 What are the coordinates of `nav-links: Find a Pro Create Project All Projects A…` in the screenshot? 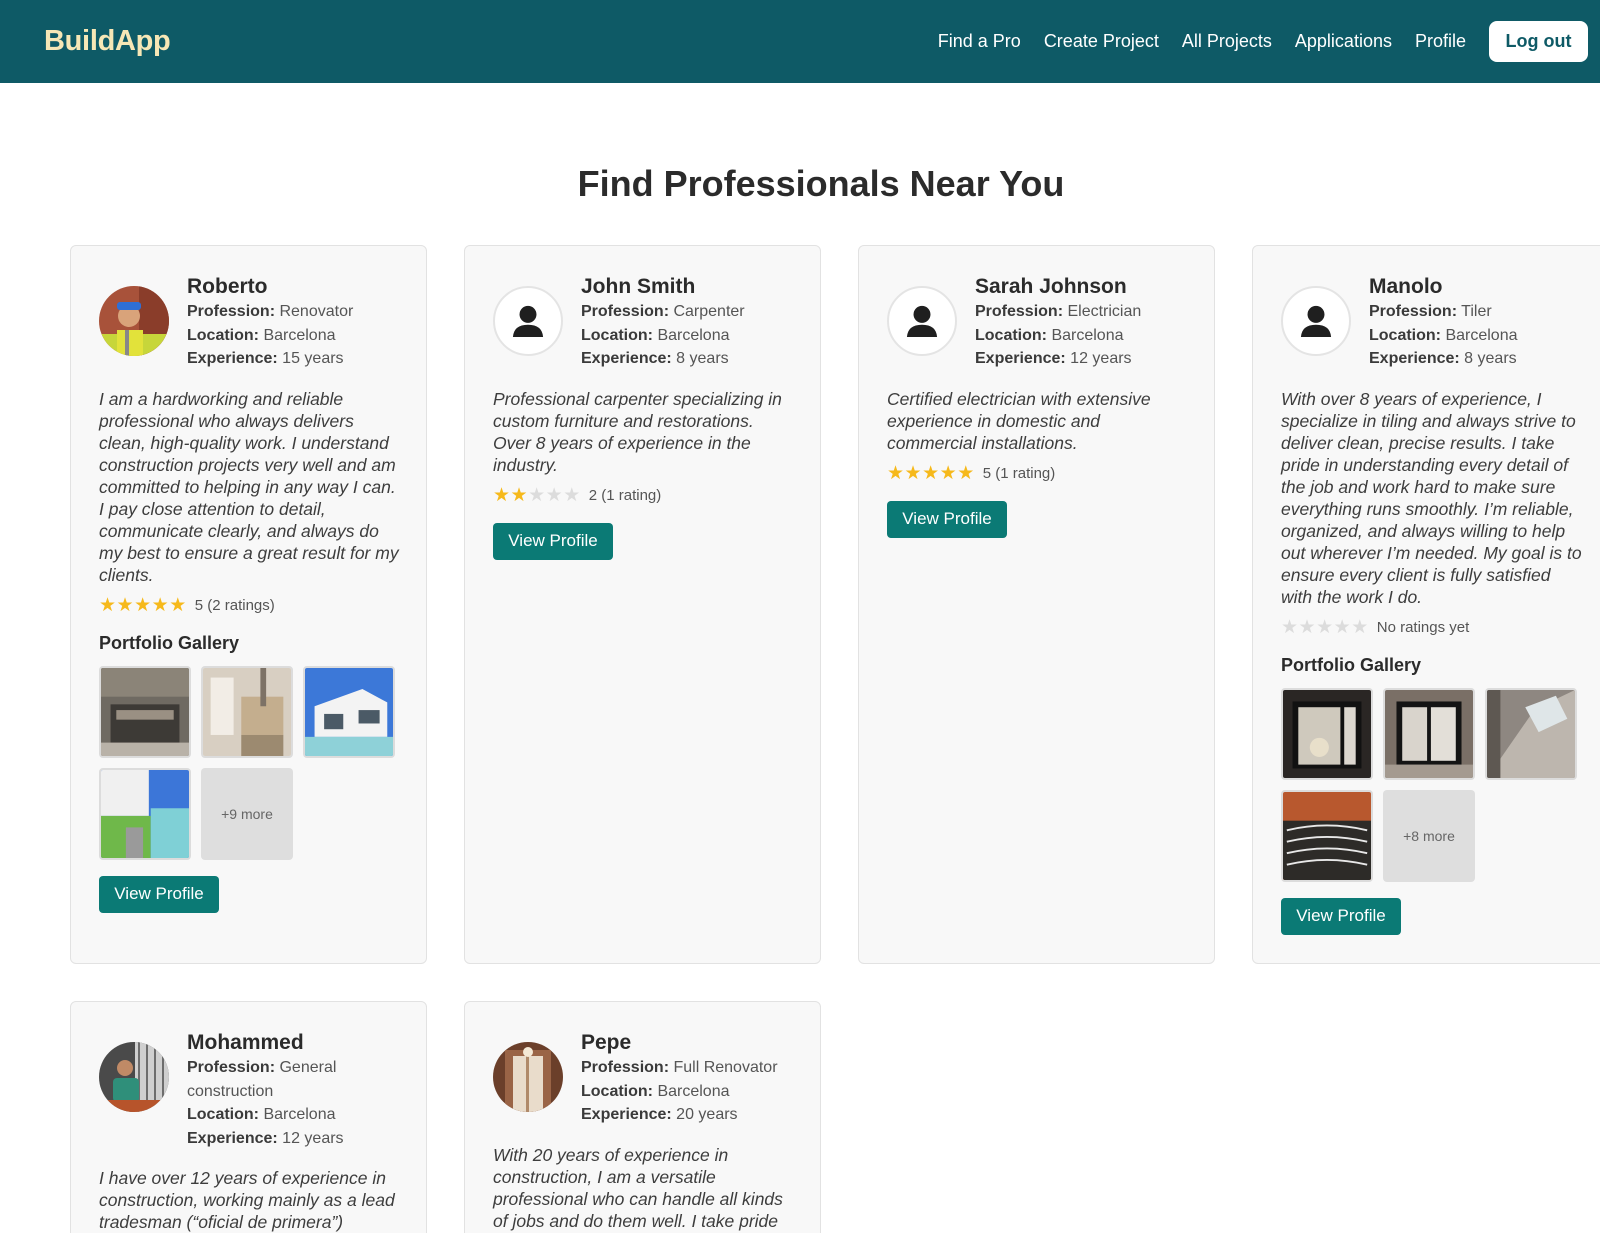 It's located at (1263, 41).